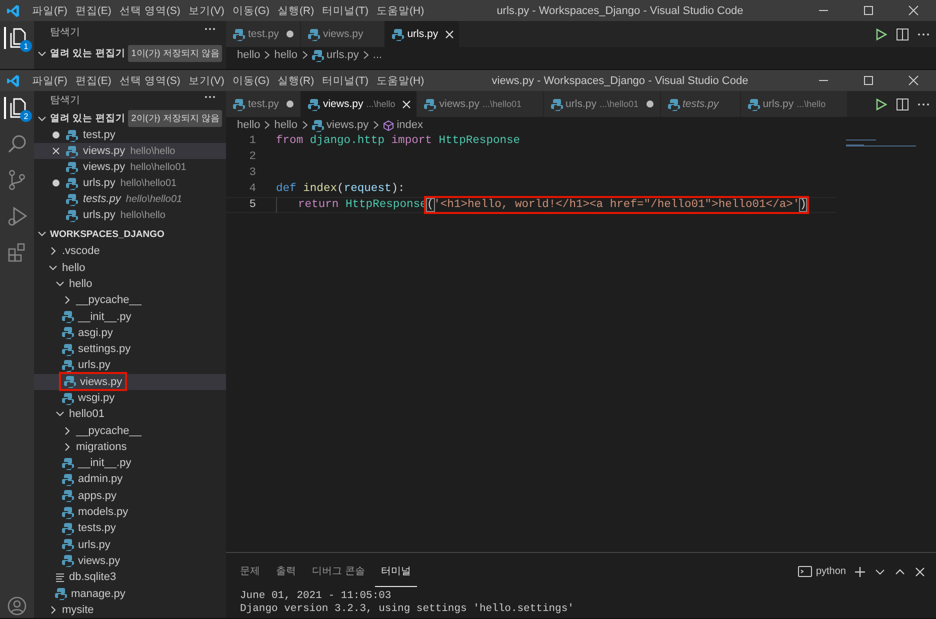 This screenshot has height=619, width=936. Describe the element at coordinates (794, 104) in the screenshot. I see `editor-tab: urls.py ...\hello` at that location.